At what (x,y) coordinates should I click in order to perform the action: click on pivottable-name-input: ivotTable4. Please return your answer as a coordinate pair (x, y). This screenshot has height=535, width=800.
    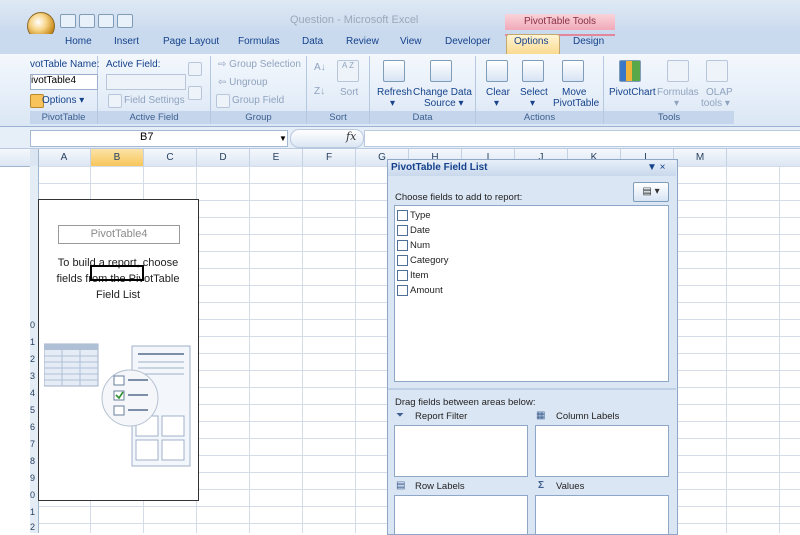
    Looking at the image, I should click on (64, 82).